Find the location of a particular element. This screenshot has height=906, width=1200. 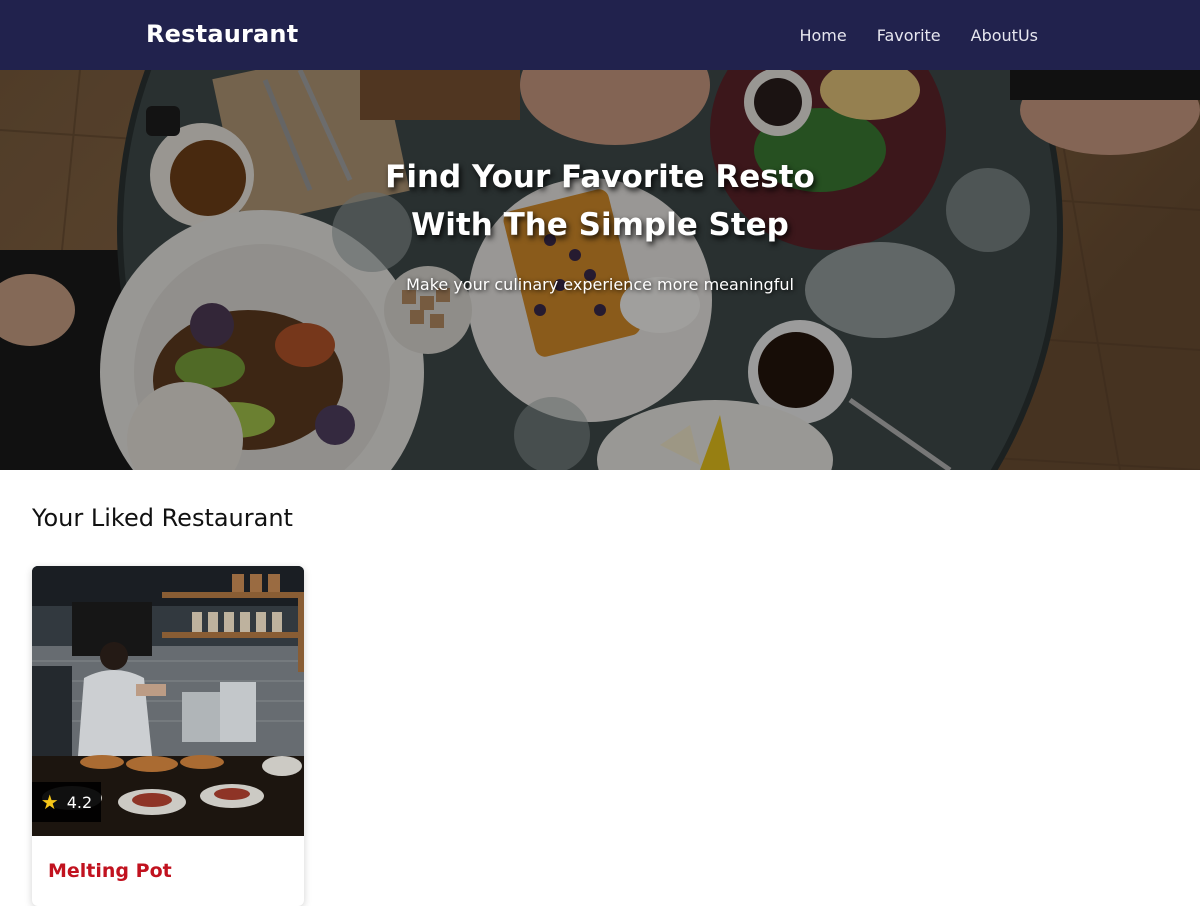

nav-link-favorite: Favorite is located at coordinates (909, 35).